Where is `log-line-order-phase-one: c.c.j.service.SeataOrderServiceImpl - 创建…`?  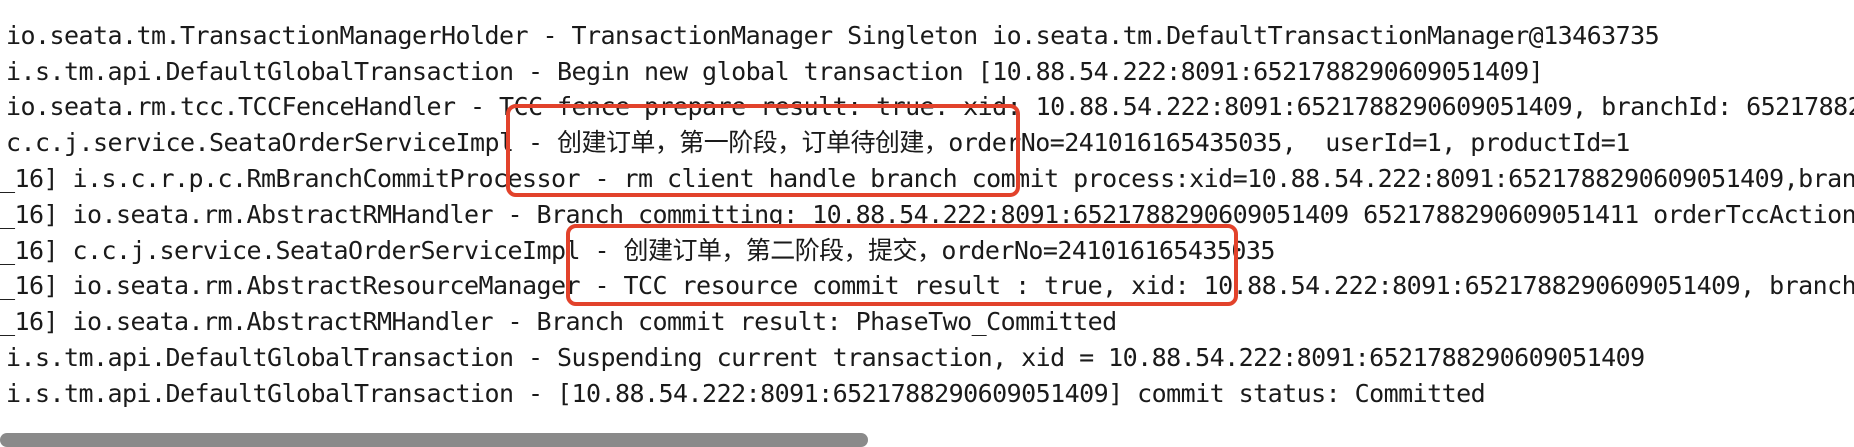
log-line-order-phase-one: c.c.j.service.SeataOrderServiceImpl - 创建… is located at coordinates (818, 142).